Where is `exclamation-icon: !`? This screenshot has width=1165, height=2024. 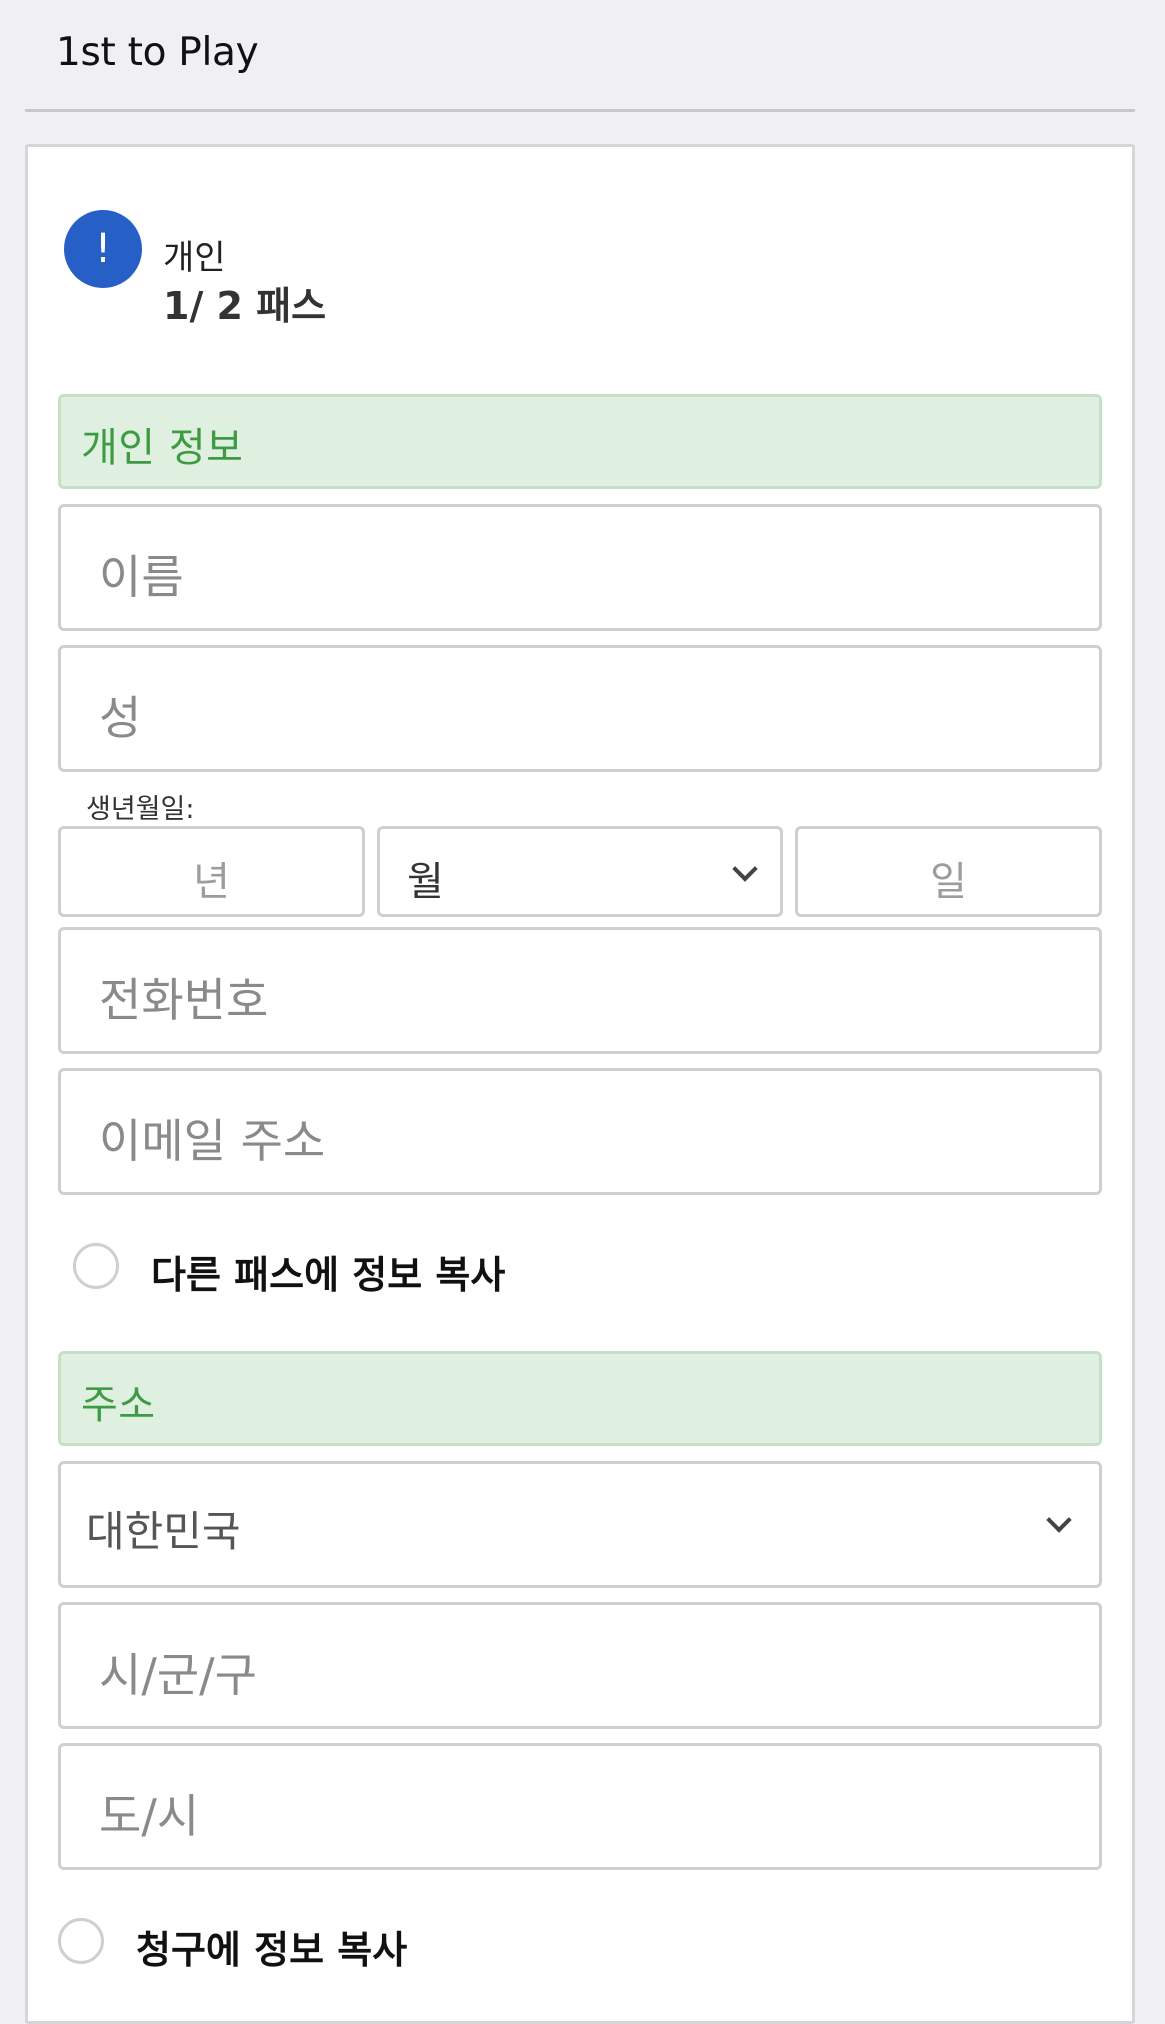 exclamation-icon: ! is located at coordinates (103, 249).